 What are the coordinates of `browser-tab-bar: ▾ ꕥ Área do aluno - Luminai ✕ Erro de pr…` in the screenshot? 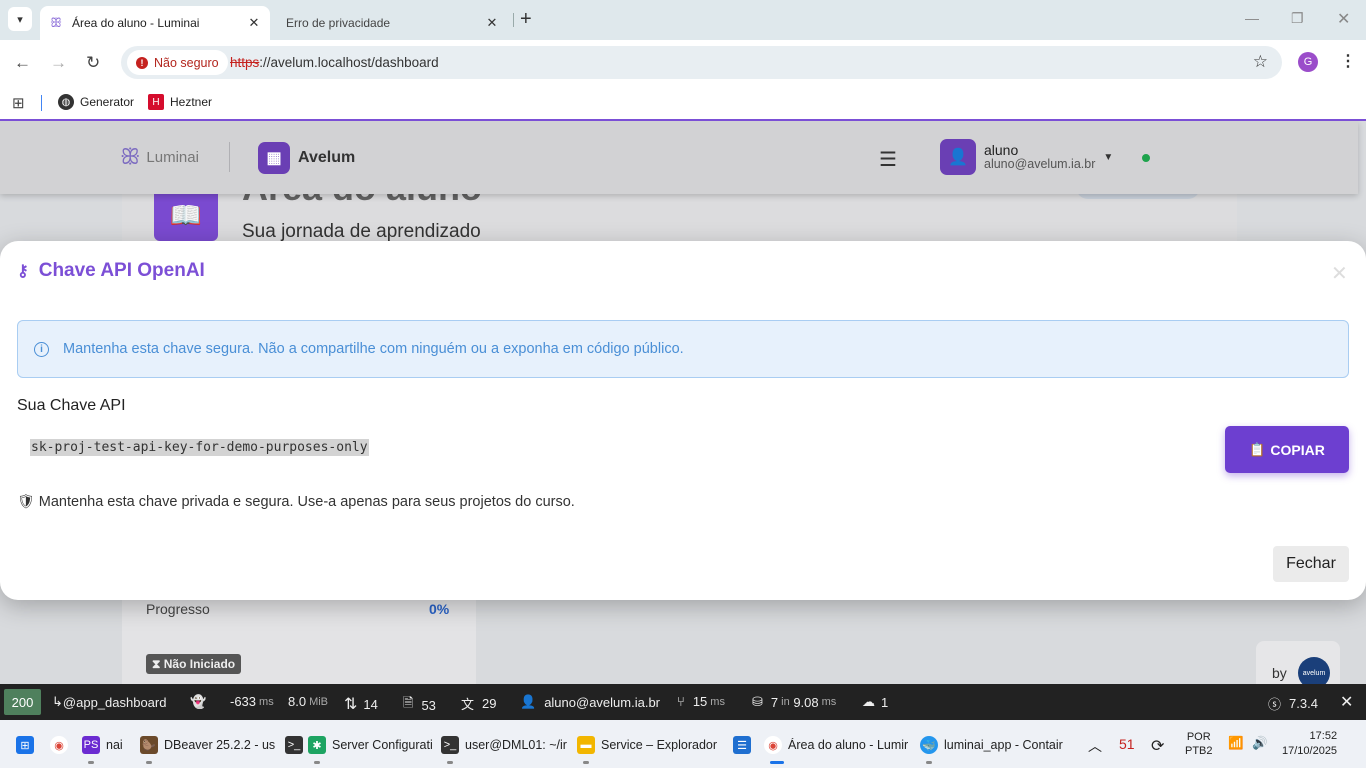 It's located at (683, 20).